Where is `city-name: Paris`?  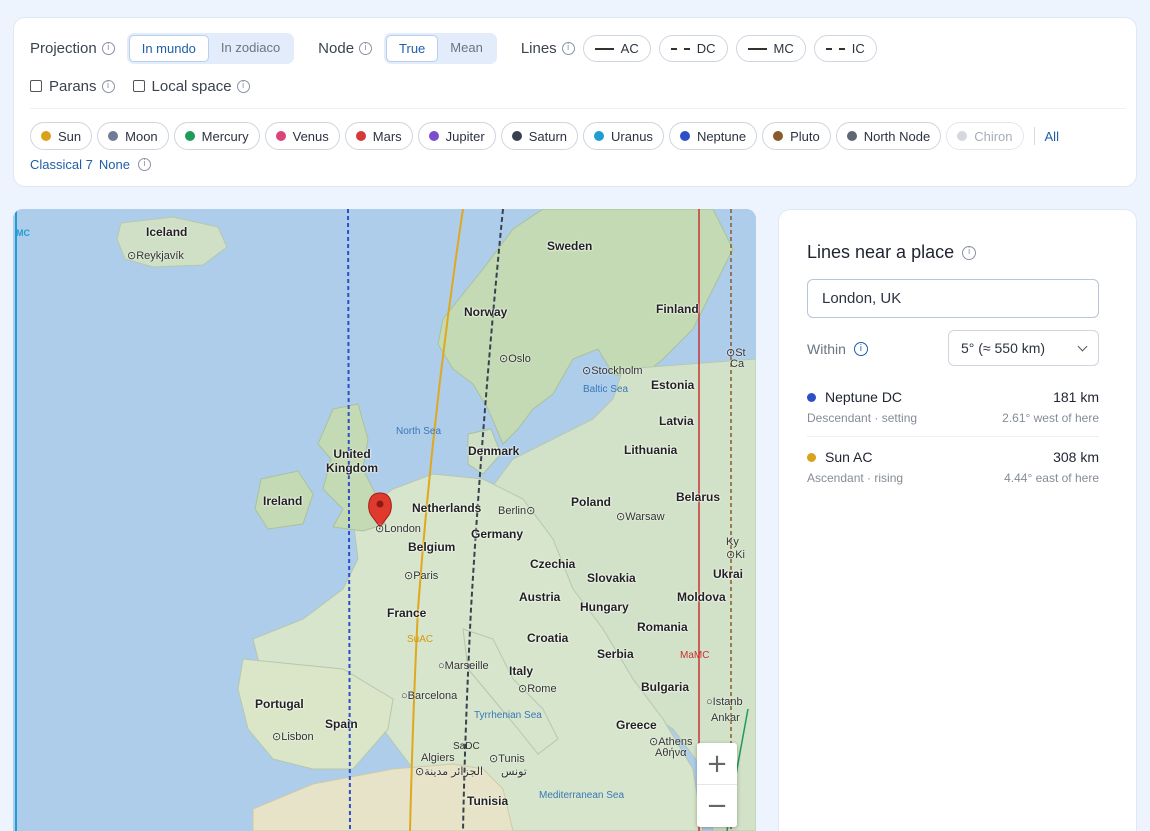
city-name: Paris is located at coordinates (426, 576).